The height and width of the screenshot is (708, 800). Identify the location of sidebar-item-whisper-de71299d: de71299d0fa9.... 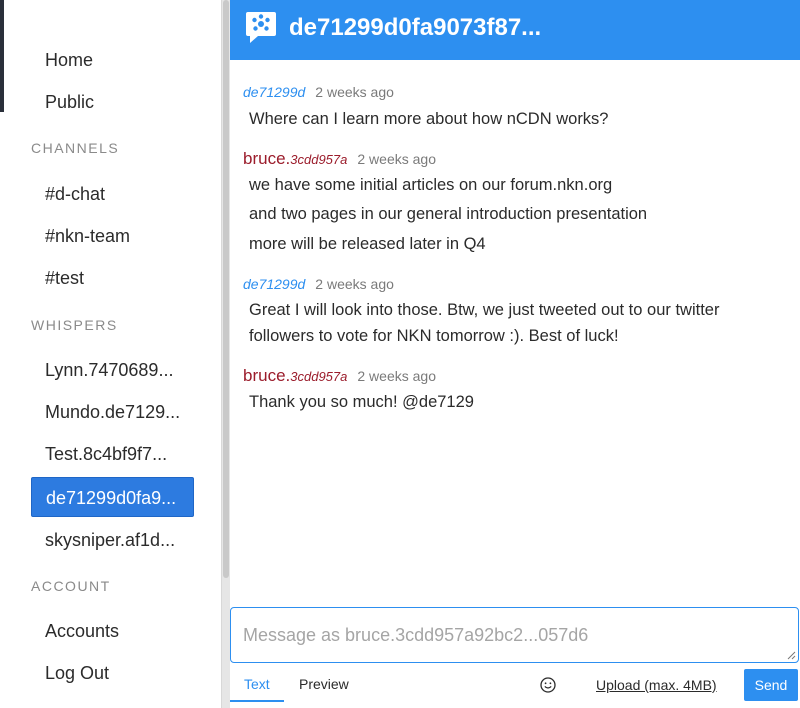
(112, 497).